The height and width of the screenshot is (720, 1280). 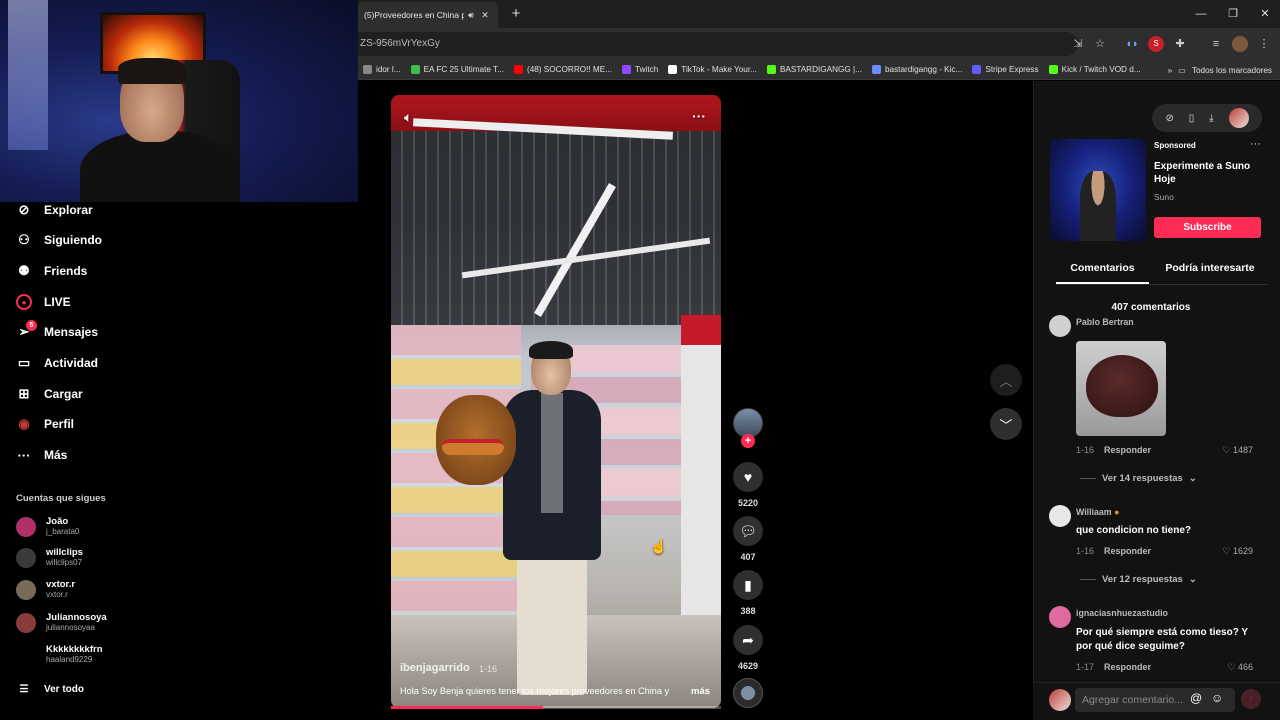 I want to click on following-account: willclips willclips07, so click(x=49, y=557).